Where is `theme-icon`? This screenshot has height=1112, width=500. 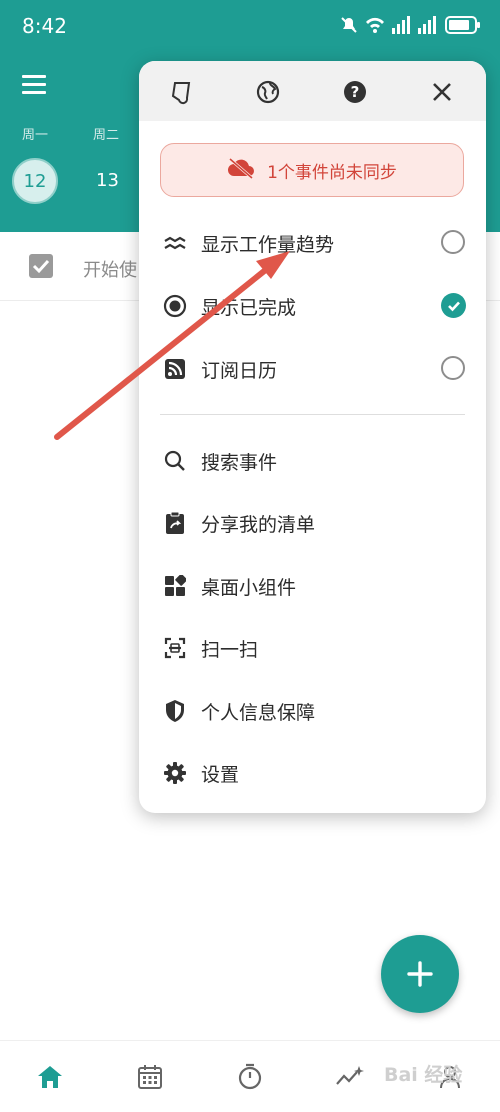
theme-icon is located at coordinates (182, 92).